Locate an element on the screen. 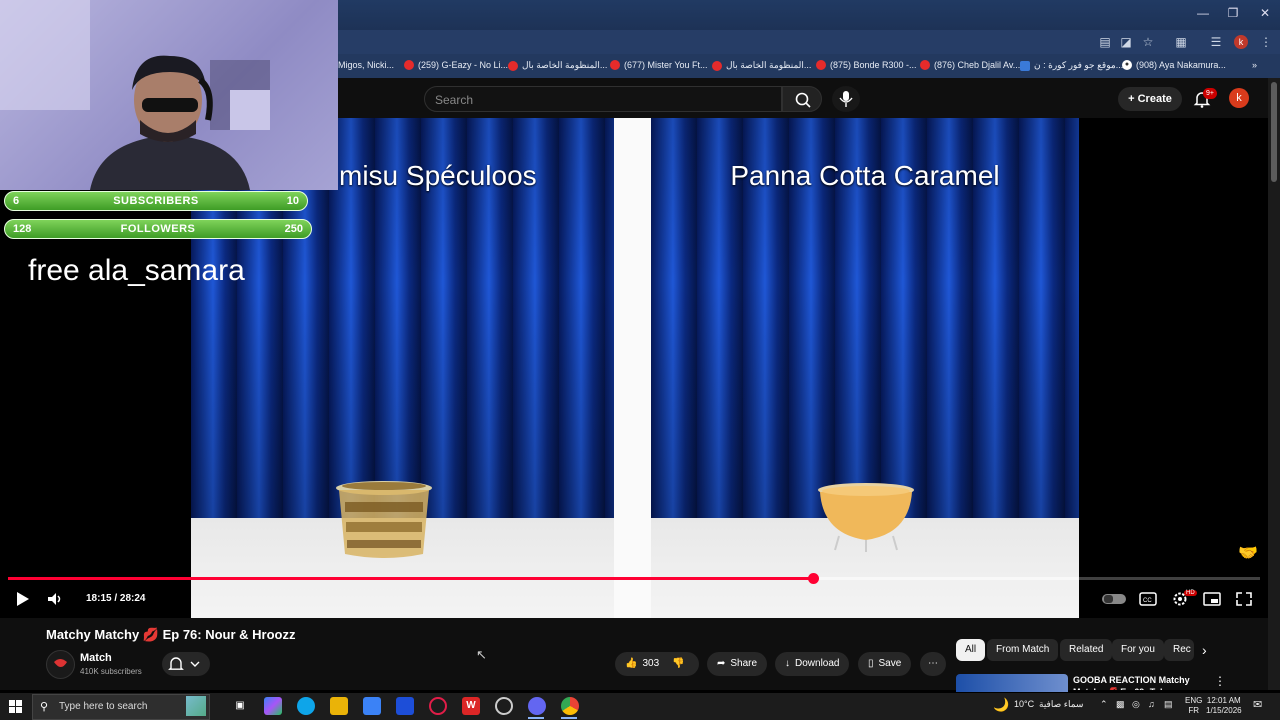  network-icon: ▤ is located at coordinates (1168, 704).